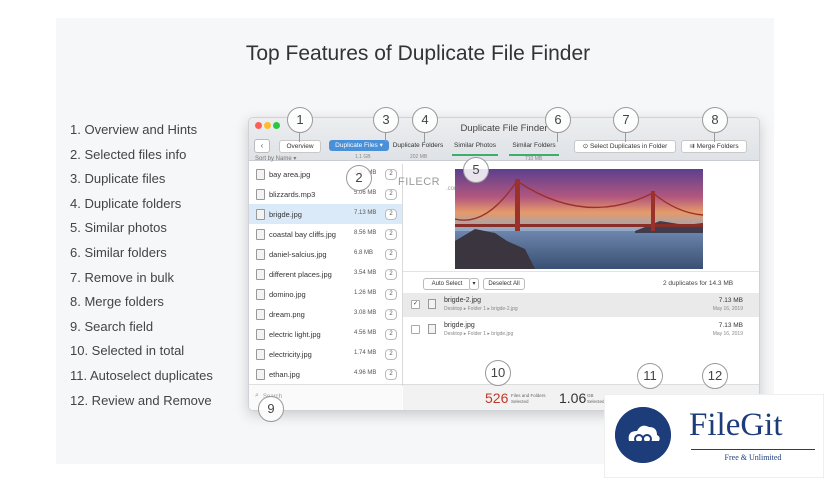 The width and height of the screenshot is (836, 484). What do you see at coordinates (717, 146) in the screenshot?
I see `merge-folders-label: Merge Folders` at bounding box center [717, 146].